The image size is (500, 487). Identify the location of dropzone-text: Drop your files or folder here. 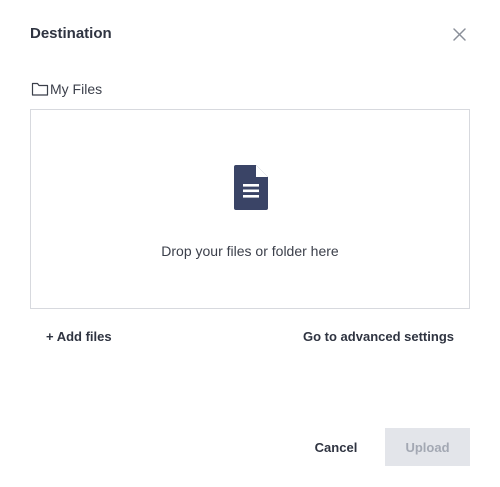
(250, 251).